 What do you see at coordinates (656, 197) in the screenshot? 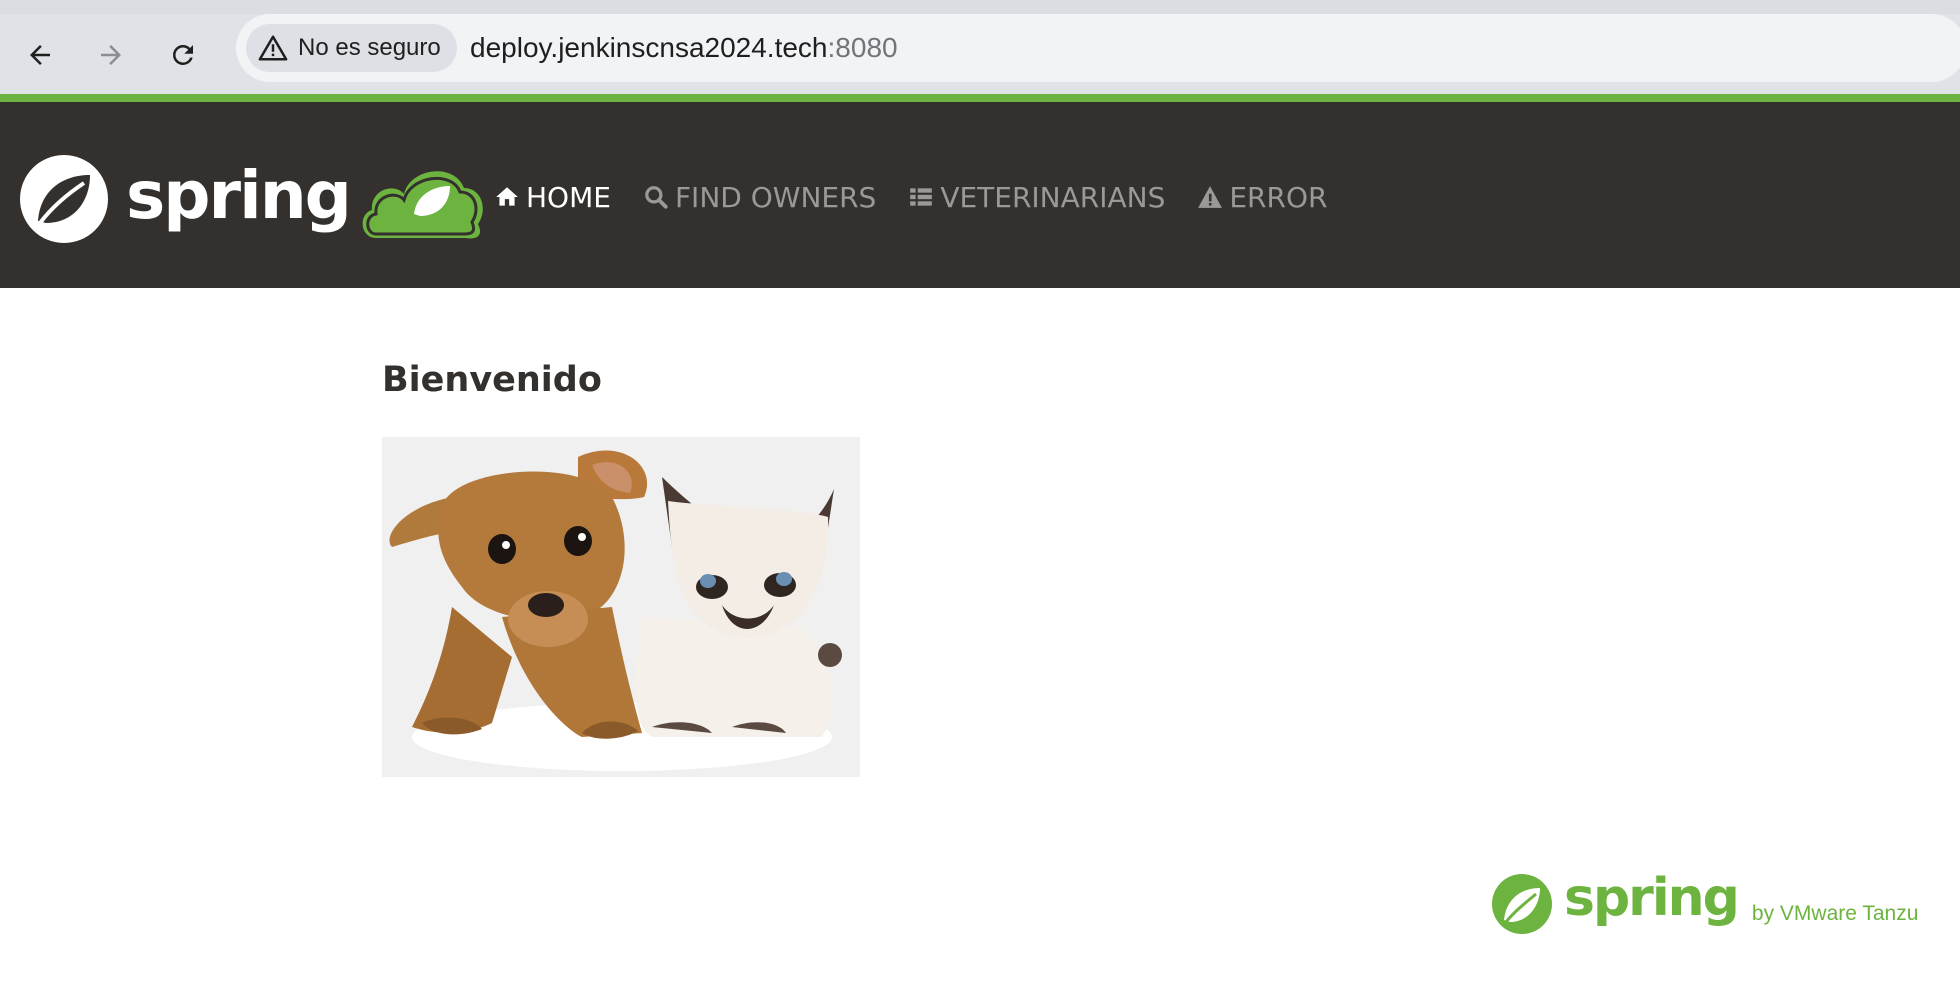
I see `search-icon` at bounding box center [656, 197].